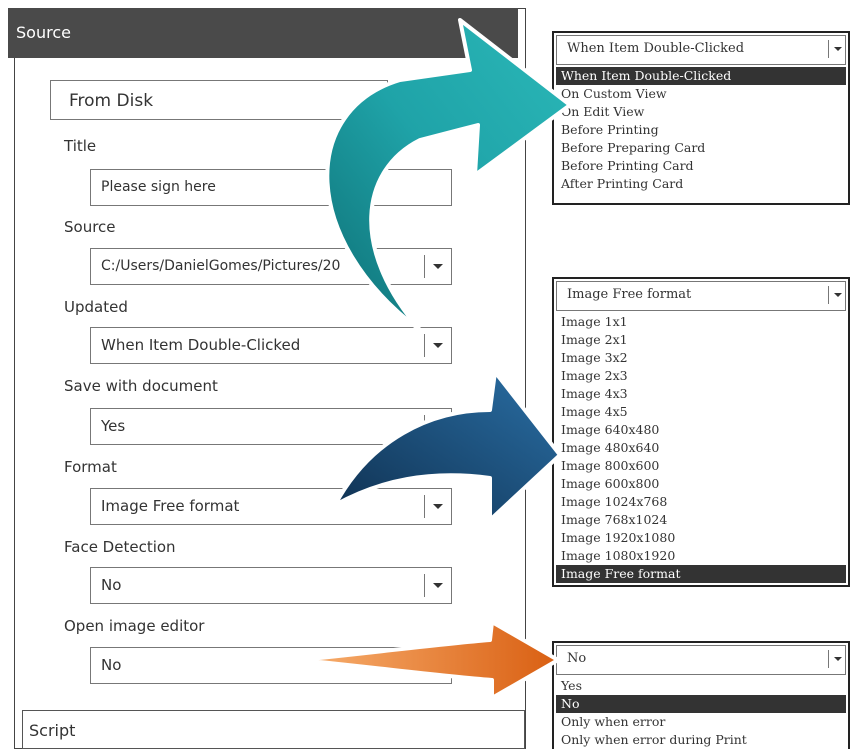 The width and height of the screenshot is (850, 750). What do you see at coordinates (447, 446) in the screenshot?
I see `navy-arrow-icon` at bounding box center [447, 446].